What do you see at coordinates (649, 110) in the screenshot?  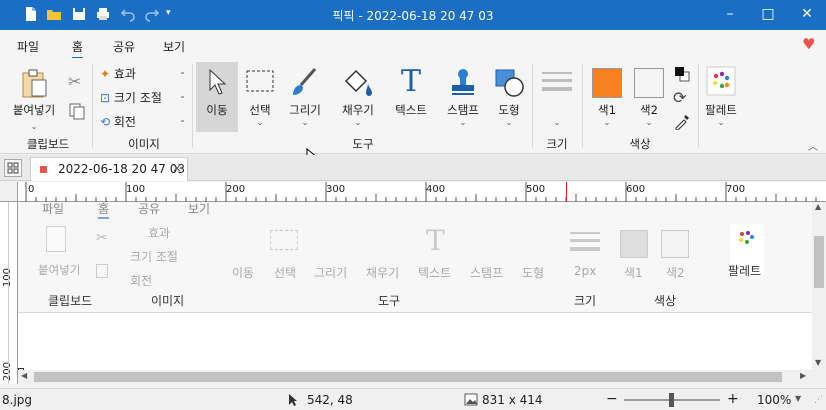 I see `color2-label: 색2` at bounding box center [649, 110].